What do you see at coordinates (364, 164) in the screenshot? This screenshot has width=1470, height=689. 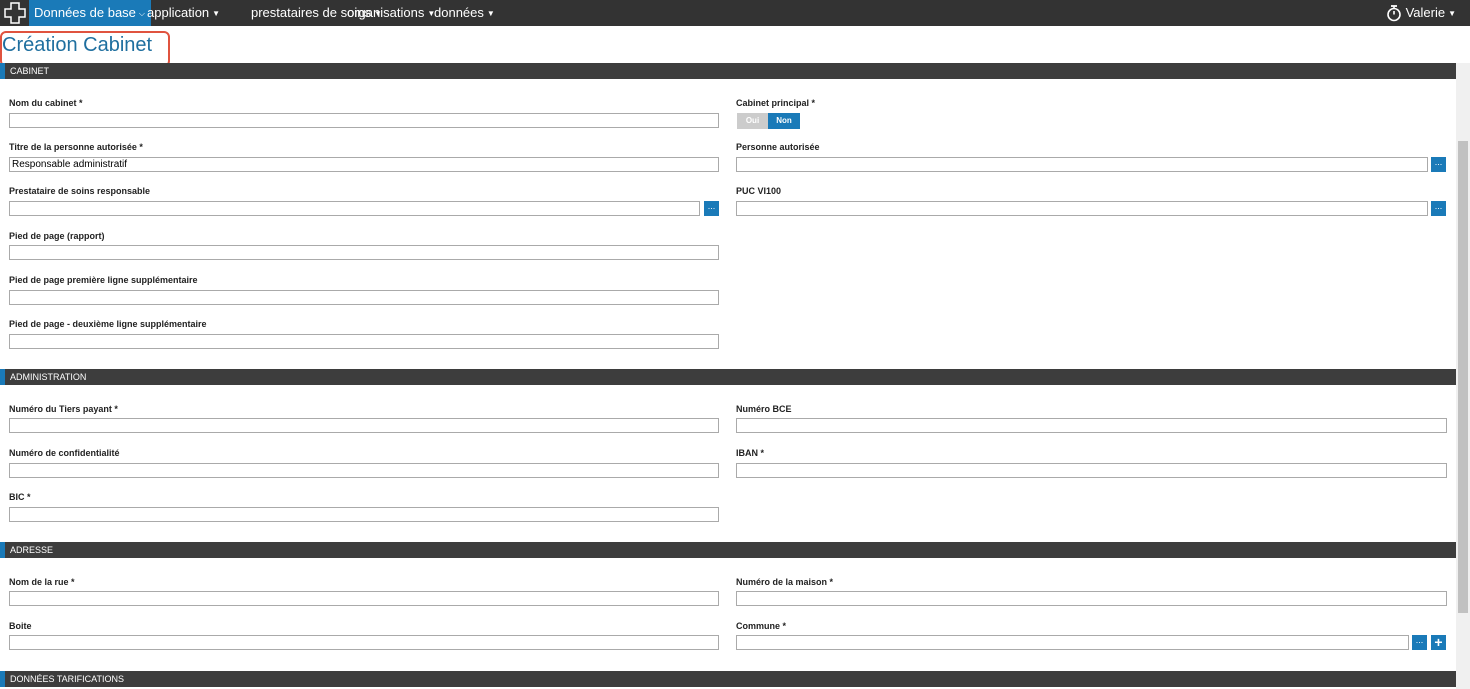 I see `titre-personne-input` at bounding box center [364, 164].